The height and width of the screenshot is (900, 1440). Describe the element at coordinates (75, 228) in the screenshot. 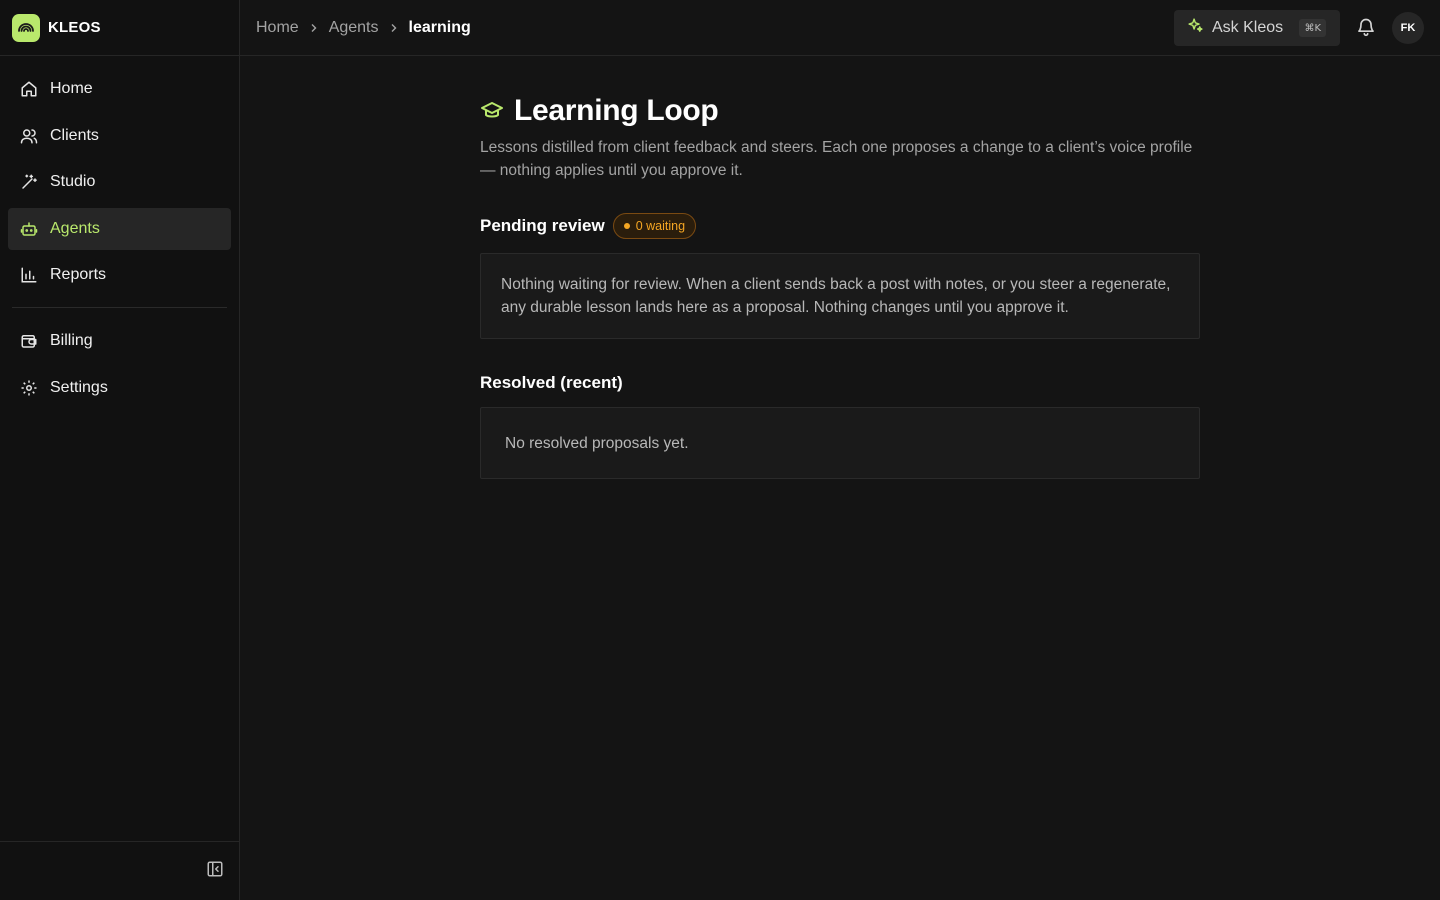

I see `sidebar-item-label: Agents` at that location.